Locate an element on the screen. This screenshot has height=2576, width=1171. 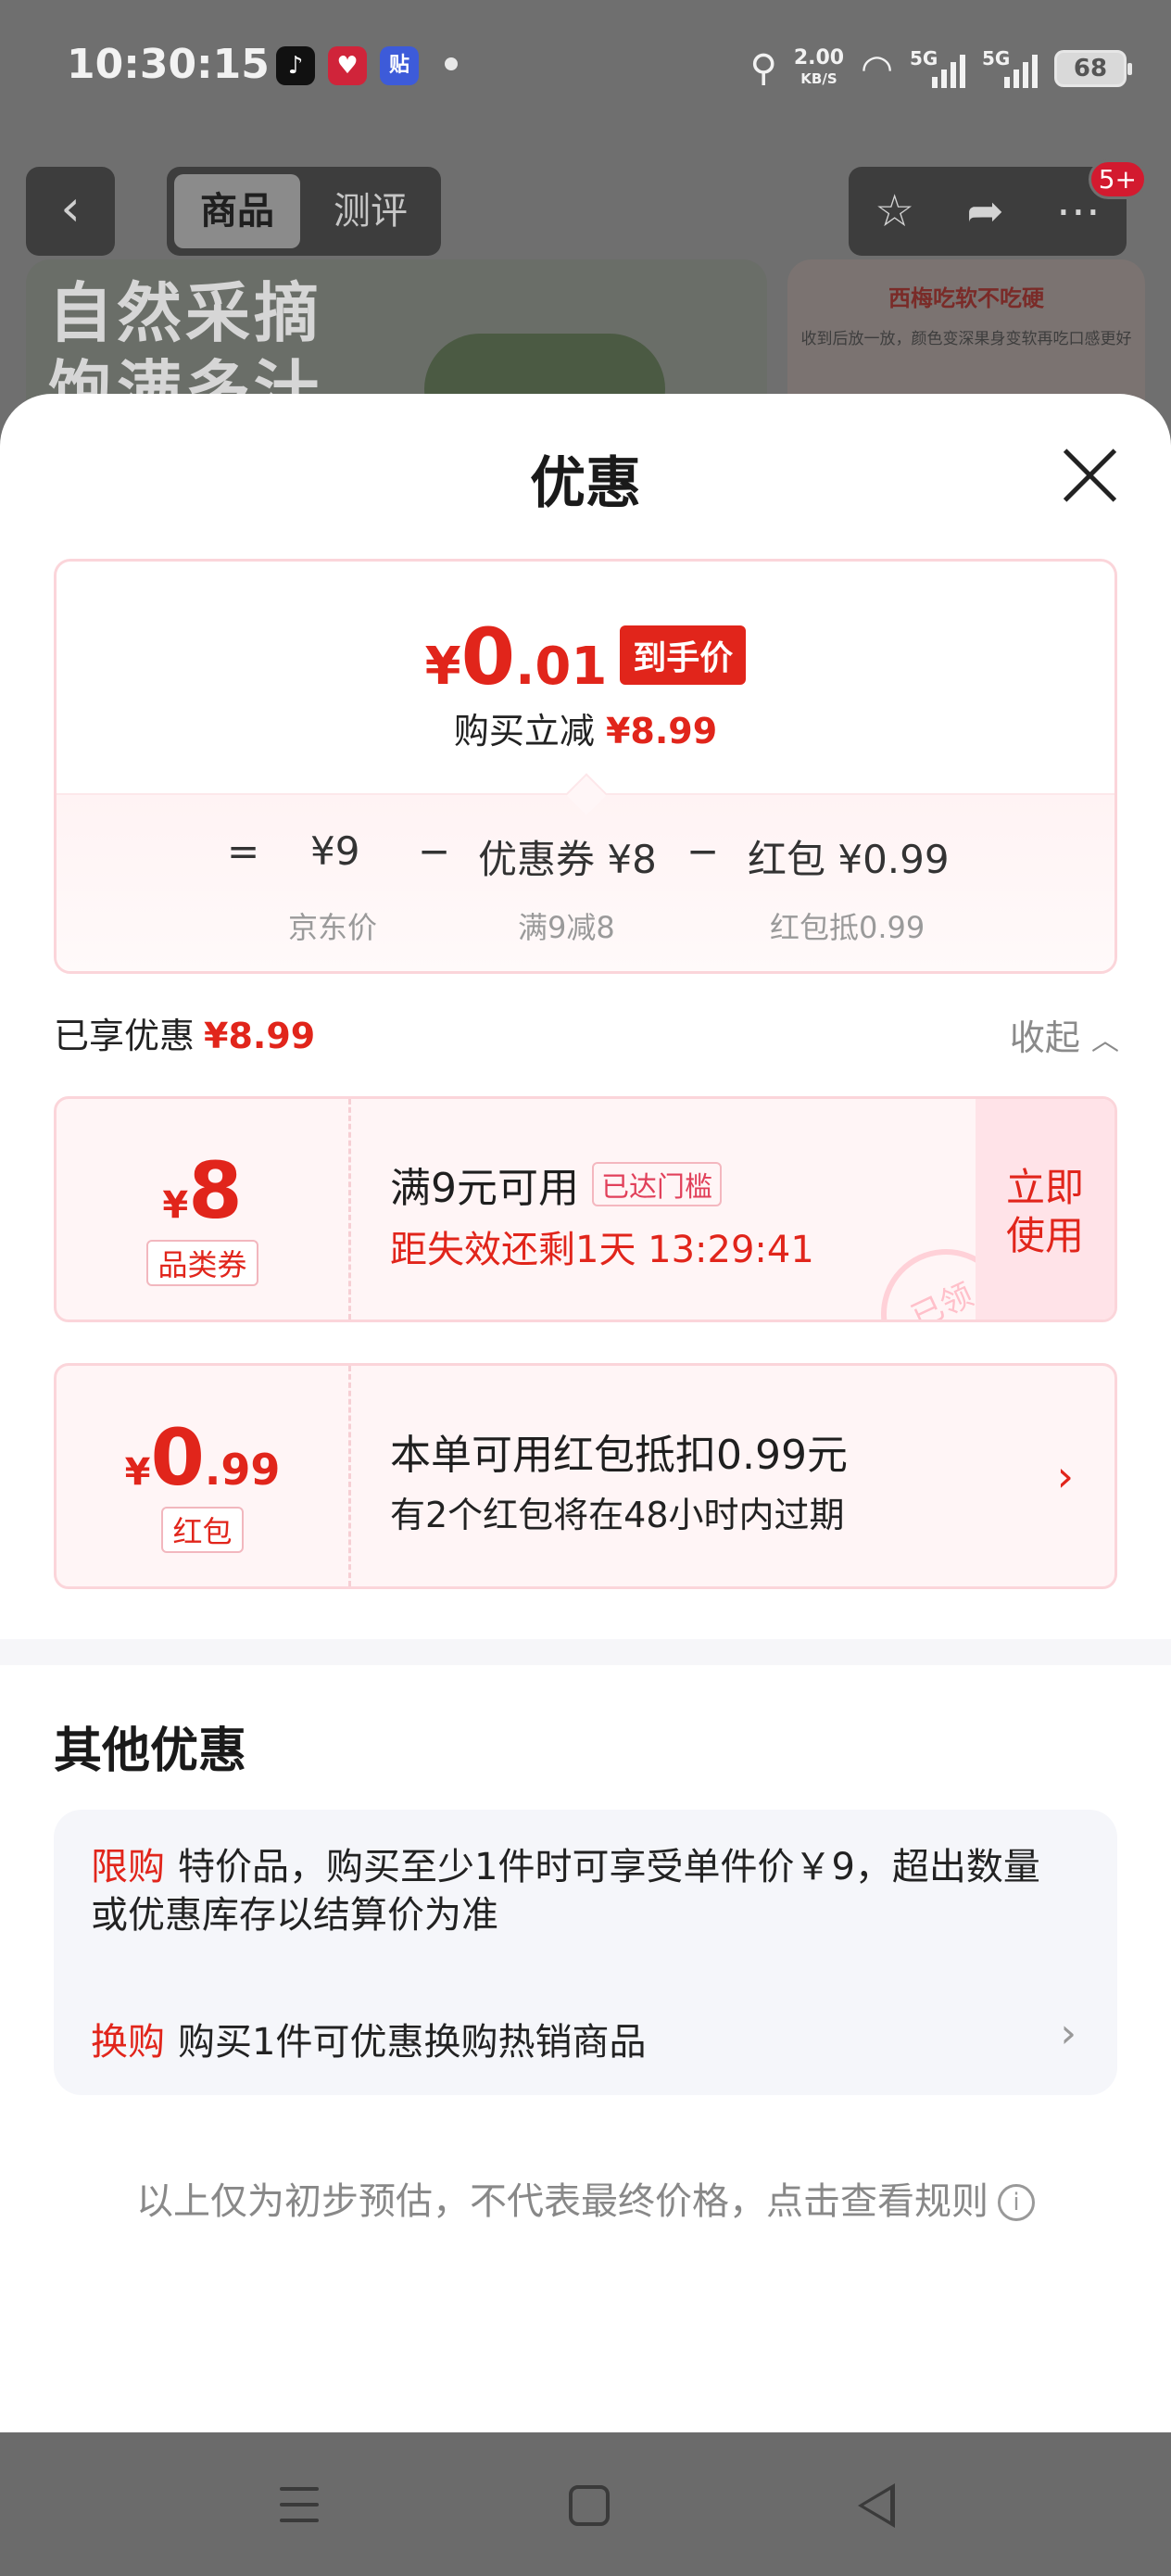
back-triangle-icon is located at coordinates (877, 2505).